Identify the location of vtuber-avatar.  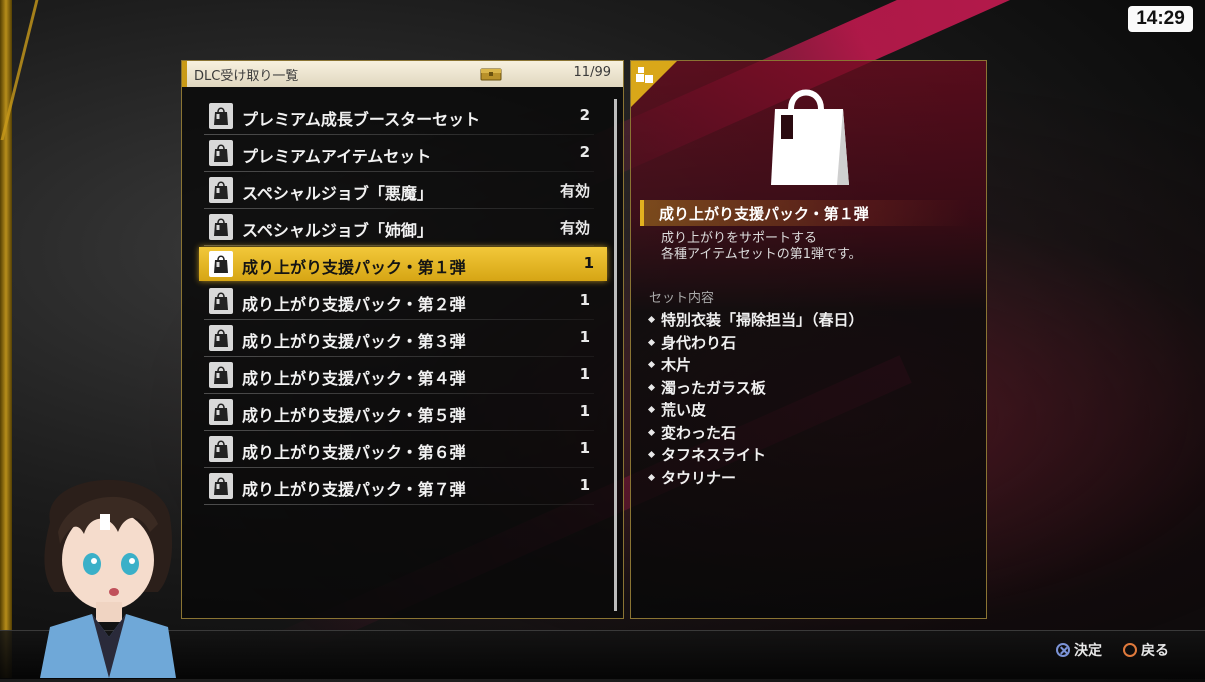
(105, 570).